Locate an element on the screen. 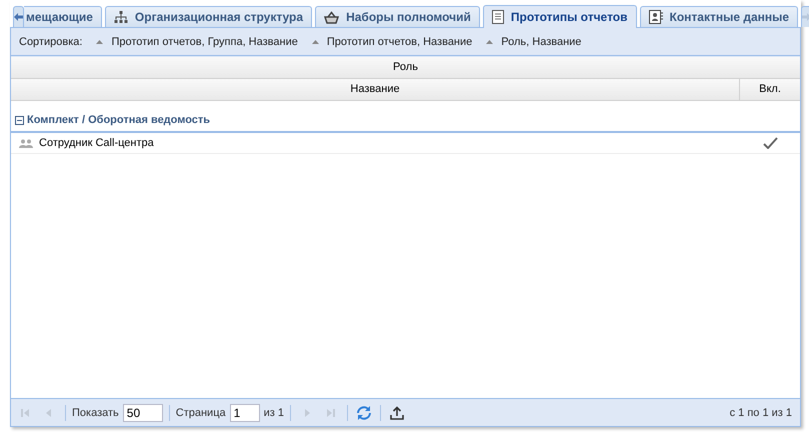 This screenshot has width=809, height=436. page-number-field: 1 is located at coordinates (245, 413).